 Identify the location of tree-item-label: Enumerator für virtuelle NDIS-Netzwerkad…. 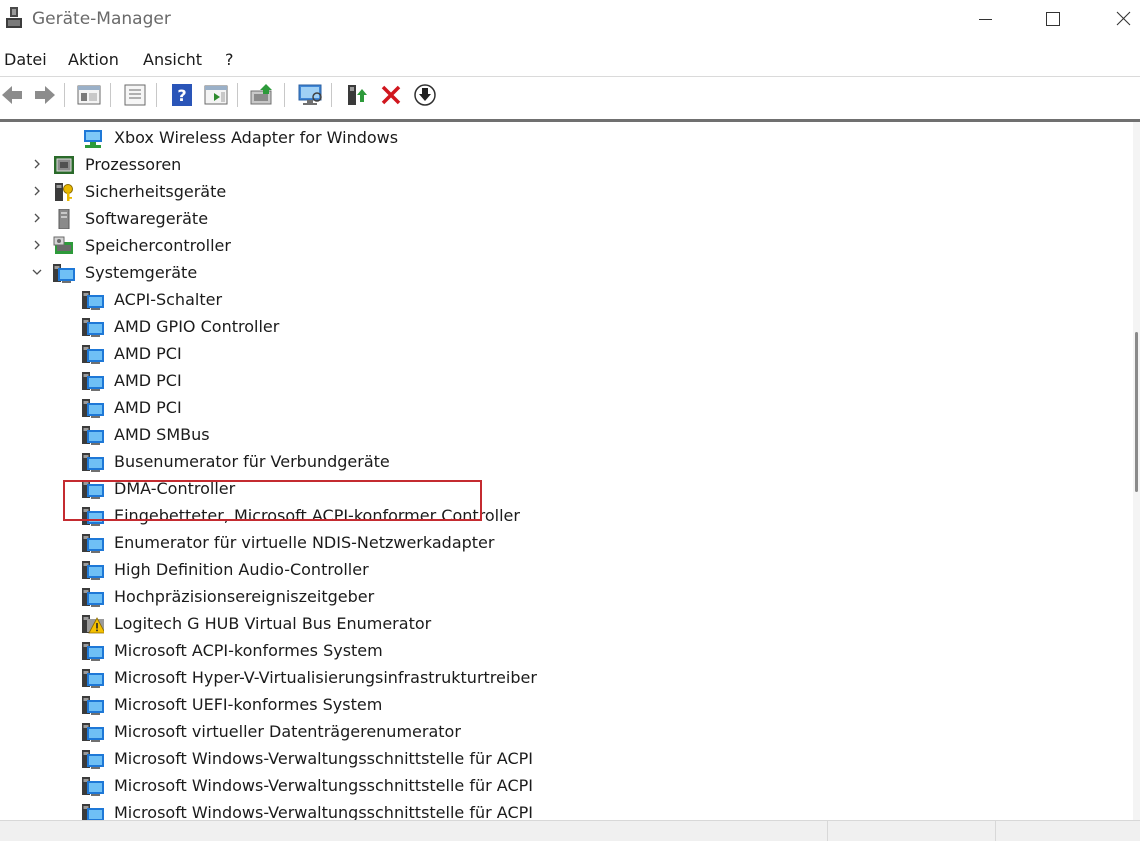
(304, 542).